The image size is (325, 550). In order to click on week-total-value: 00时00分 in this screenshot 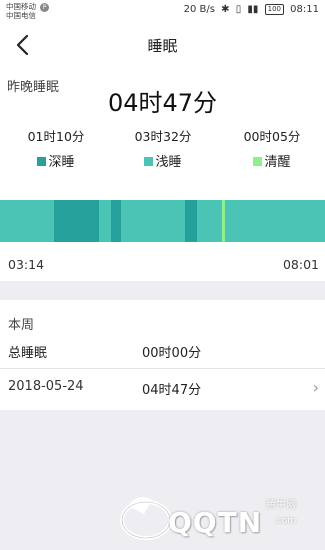, I will do `click(172, 353)`.